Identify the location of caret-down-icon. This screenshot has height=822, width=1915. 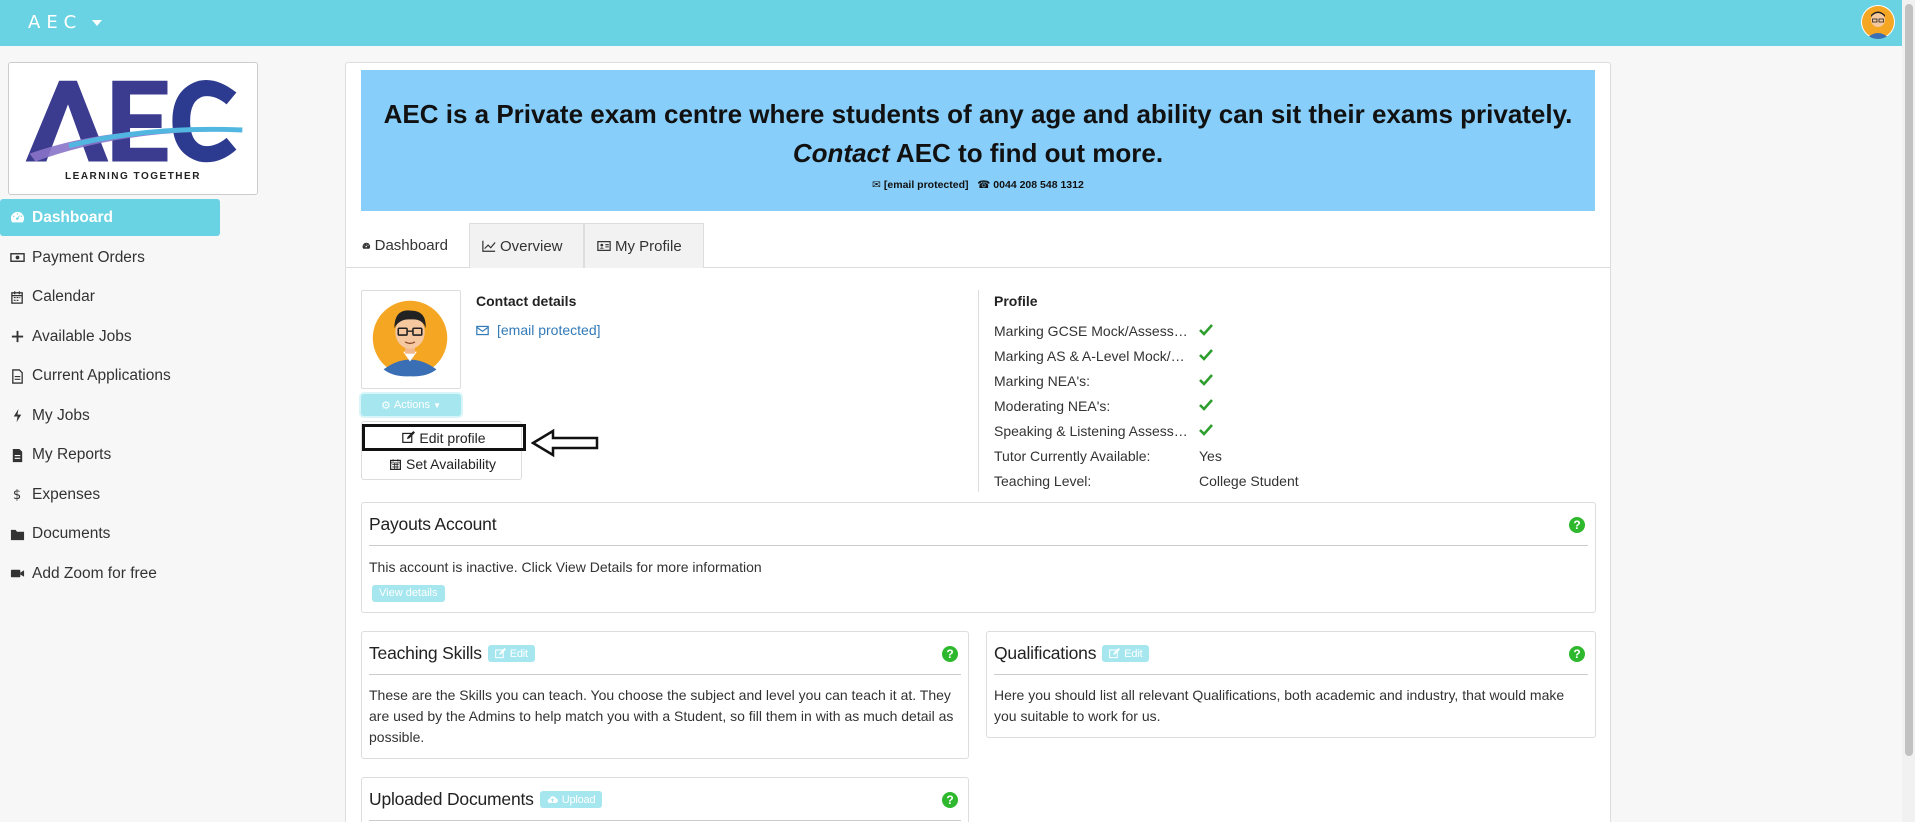
(97, 23).